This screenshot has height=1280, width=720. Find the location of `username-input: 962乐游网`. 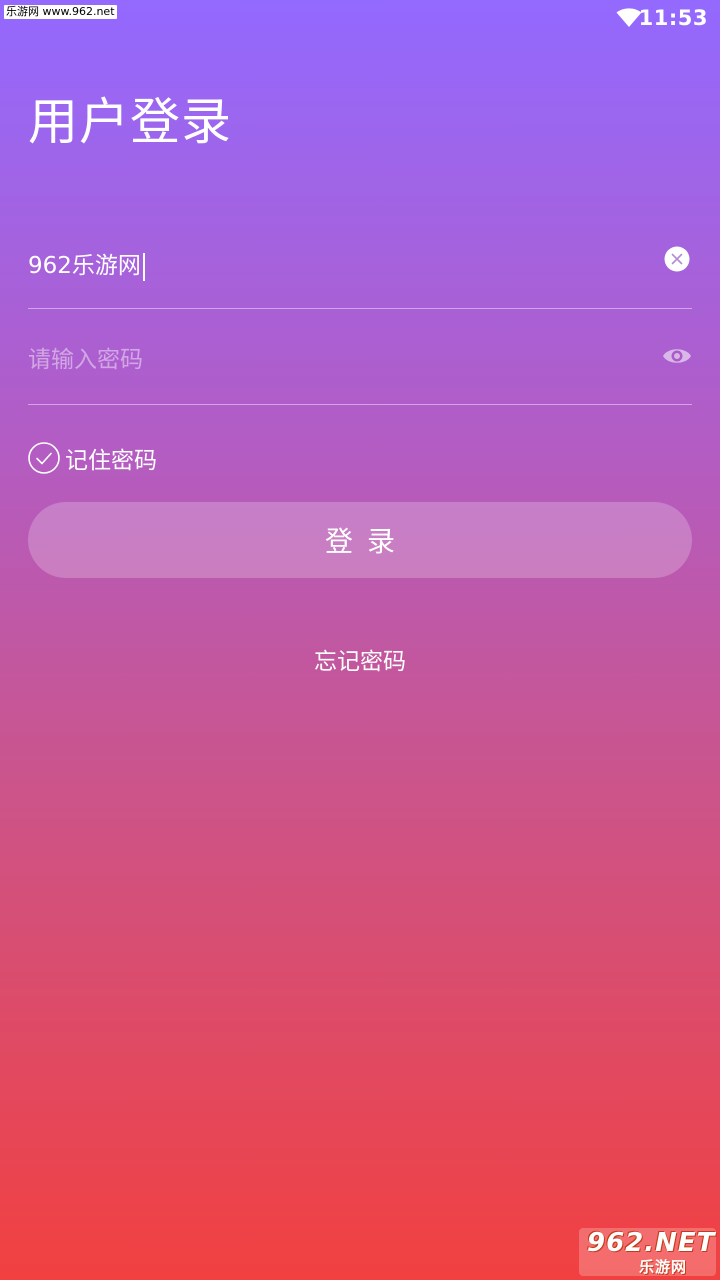

username-input: 962乐游网 is located at coordinates (86, 263).